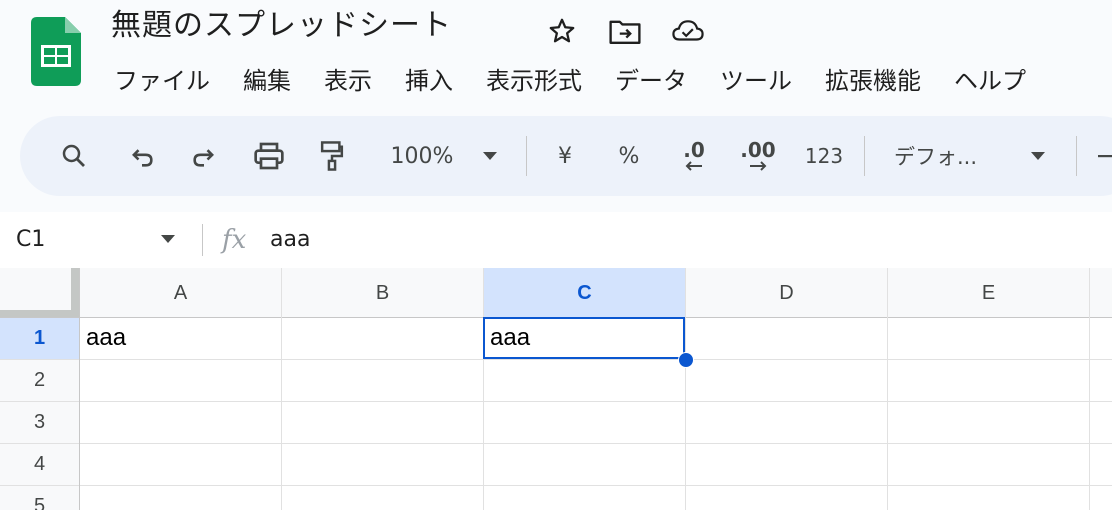 Image resolution: width=1112 pixels, height=510 pixels. I want to click on decimal-increase-button: .00, so click(758, 156).